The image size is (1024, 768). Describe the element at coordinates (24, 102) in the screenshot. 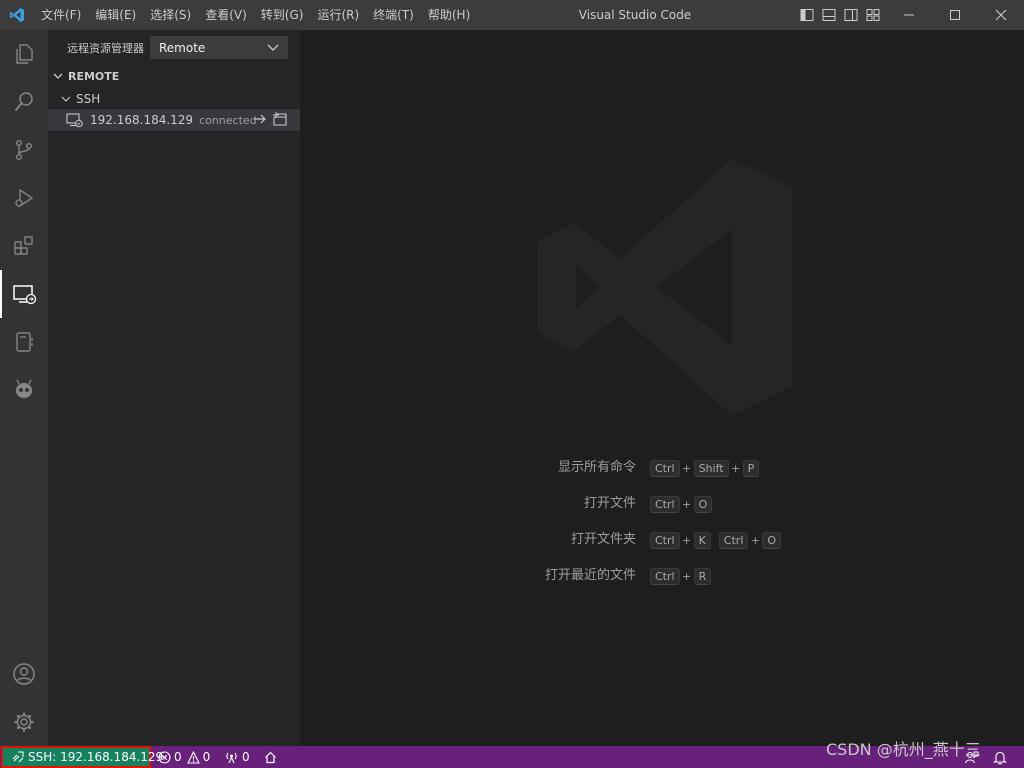

I see `search-icon` at that location.